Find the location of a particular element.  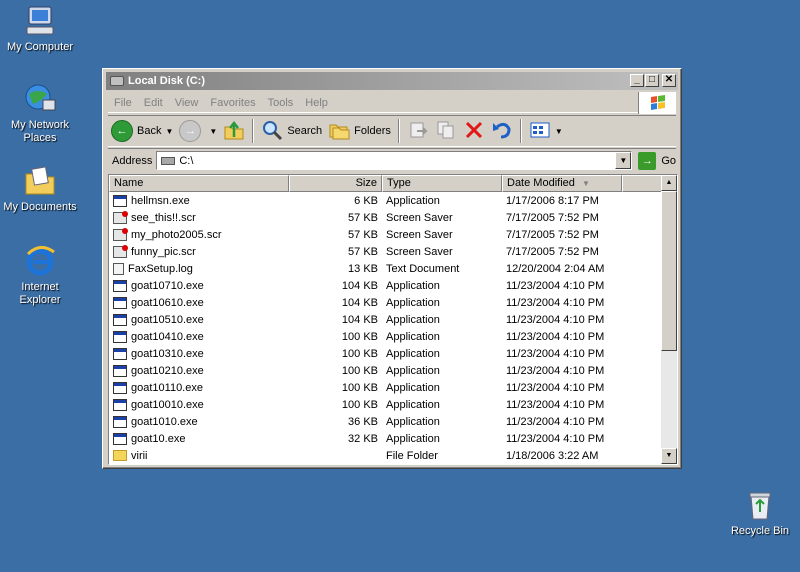

address-value: C:\ is located at coordinates (186, 160).